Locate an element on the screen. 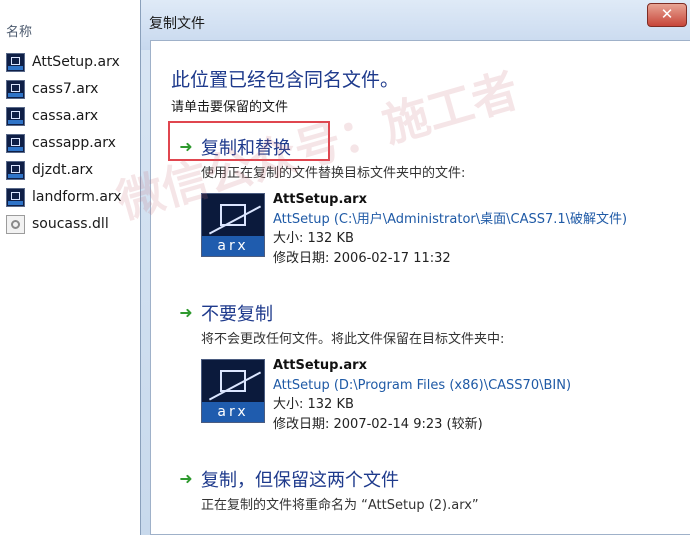  dialog-title: 复制文件 is located at coordinates (177, 24).